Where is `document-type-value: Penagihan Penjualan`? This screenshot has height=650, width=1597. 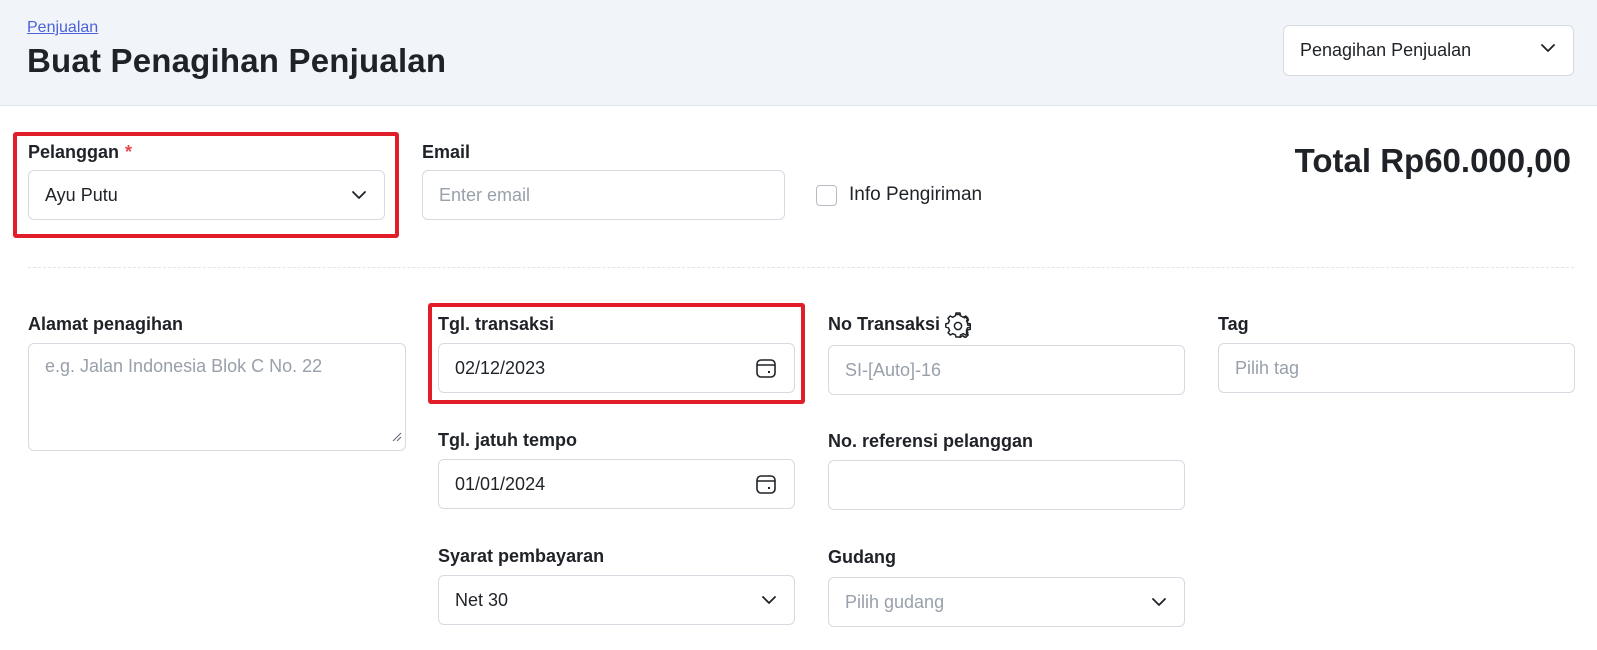
document-type-value: Penagihan Penjualan is located at coordinates (1386, 50).